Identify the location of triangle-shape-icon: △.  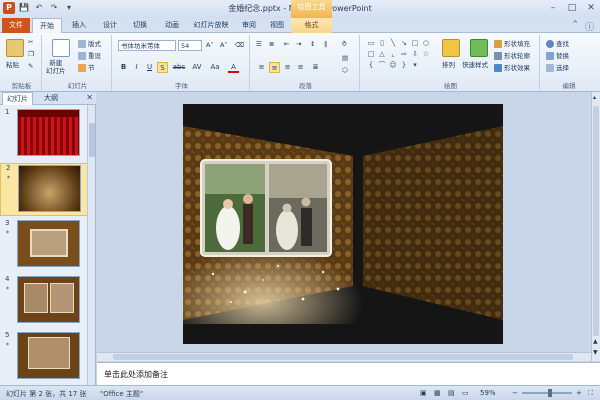
(382, 54).